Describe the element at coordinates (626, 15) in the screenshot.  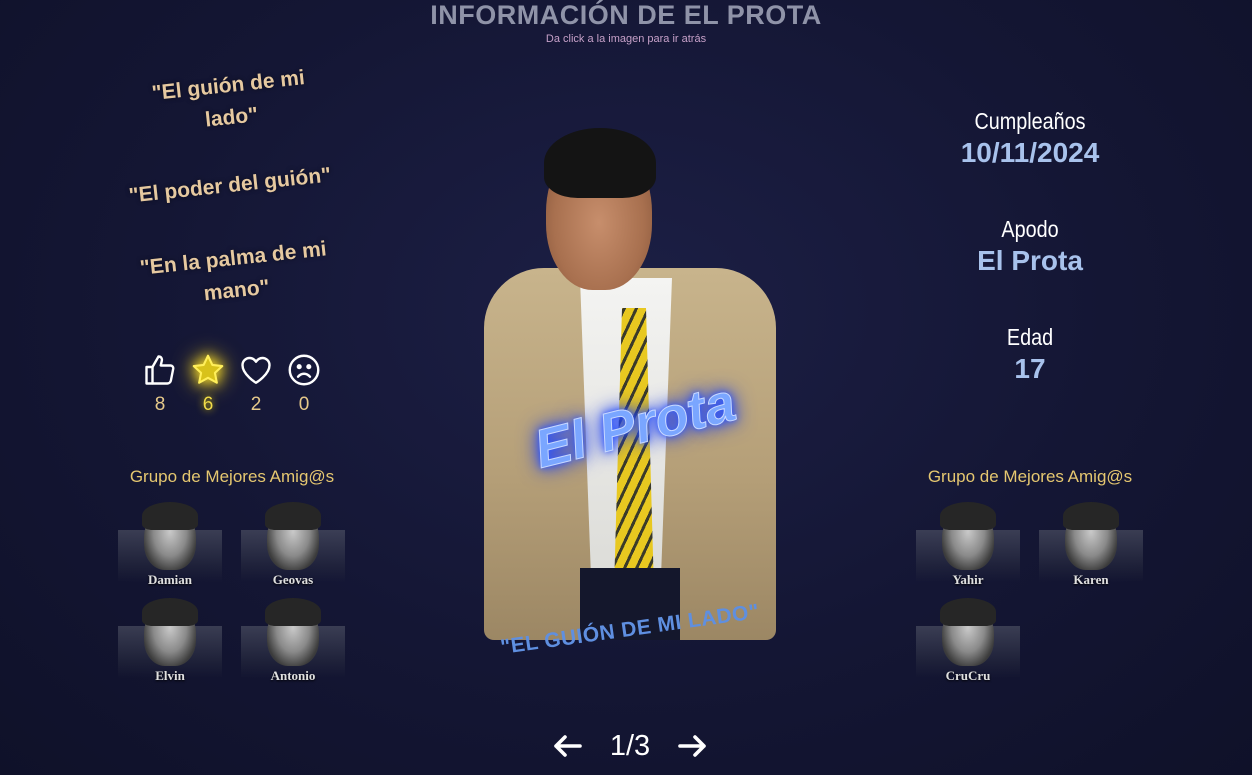
I see `page-title: INFORMACIÓN DE EL PROTA` at that location.